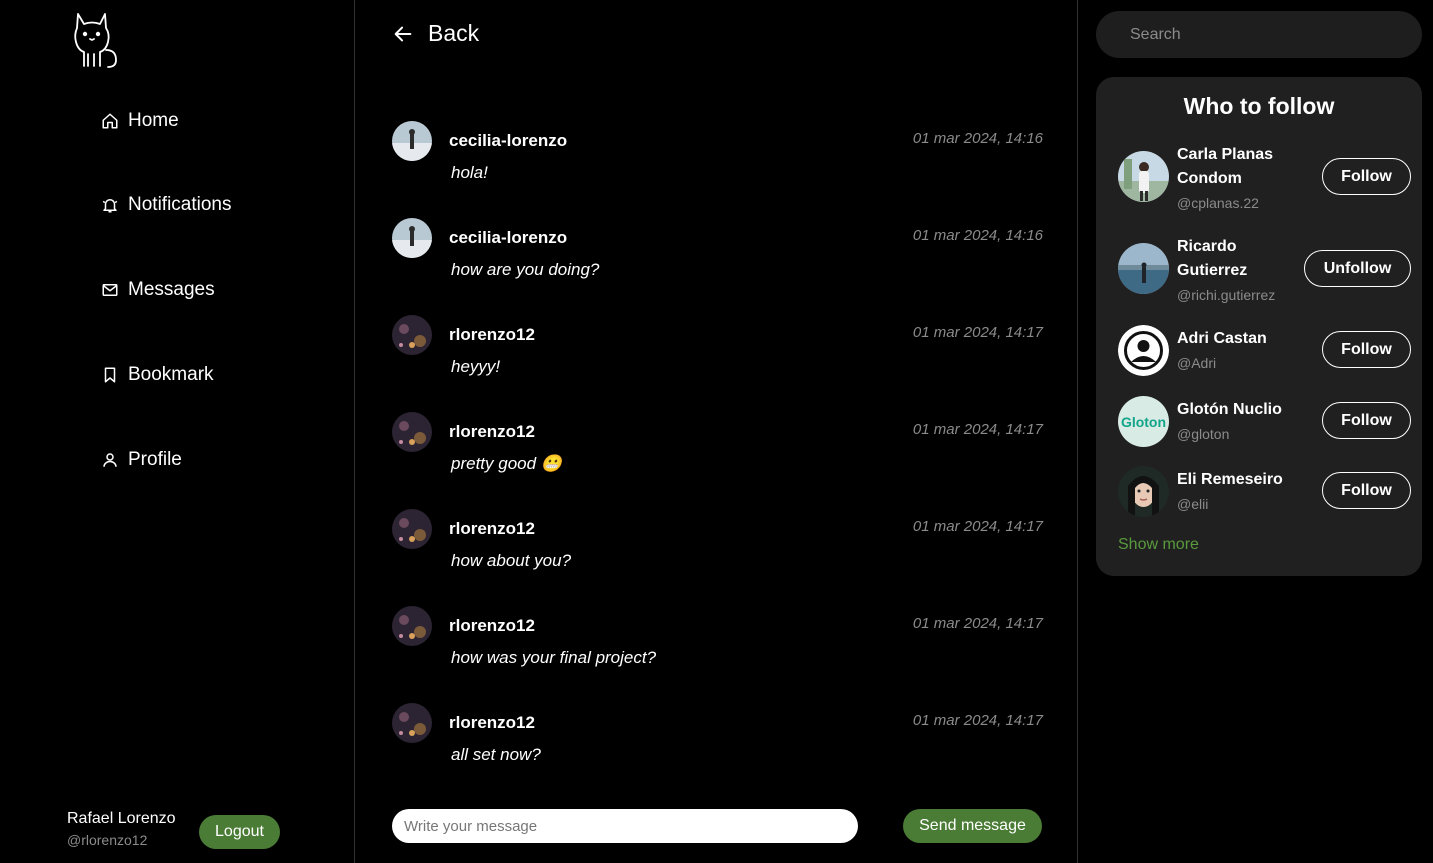  What do you see at coordinates (496, 754) in the screenshot?
I see `message-text: all set now?` at bounding box center [496, 754].